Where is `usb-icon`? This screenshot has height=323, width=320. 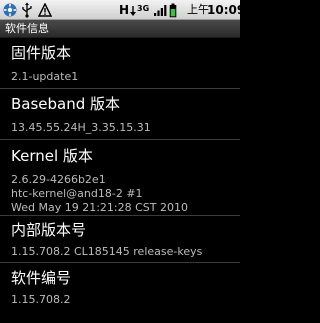
usb-icon is located at coordinates (27, 10).